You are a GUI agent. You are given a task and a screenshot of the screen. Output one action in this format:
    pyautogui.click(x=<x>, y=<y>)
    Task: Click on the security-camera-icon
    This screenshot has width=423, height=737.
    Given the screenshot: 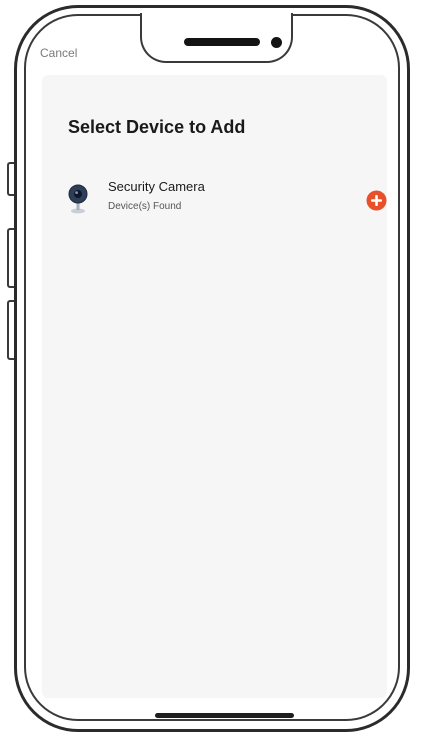 What is the action you would take?
    pyautogui.click(x=78, y=200)
    